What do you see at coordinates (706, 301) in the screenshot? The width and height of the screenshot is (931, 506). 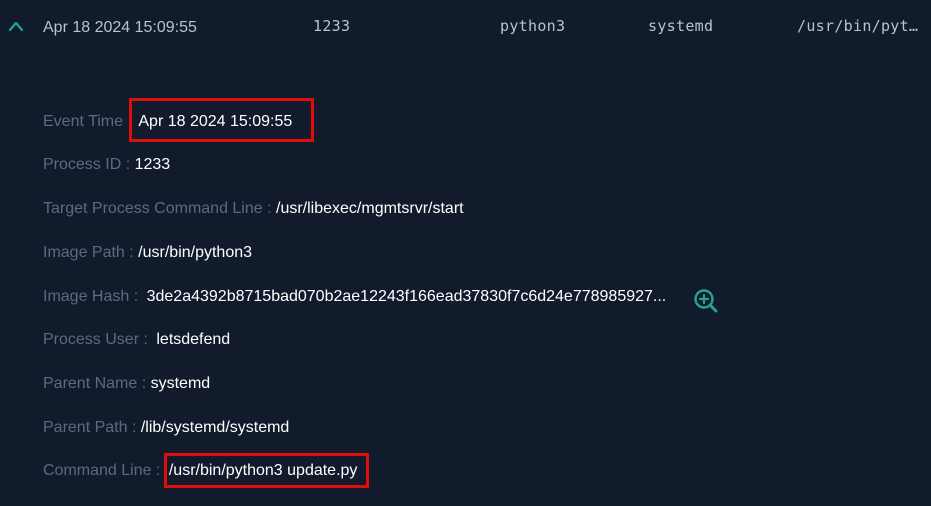 I see `zoom-in-icon` at bounding box center [706, 301].